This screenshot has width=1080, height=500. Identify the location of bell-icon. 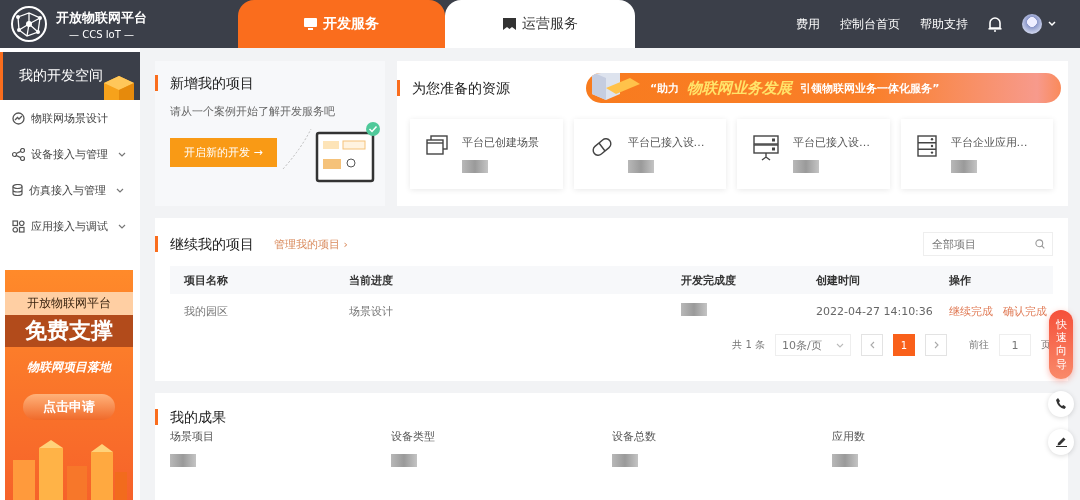
(995, 24).